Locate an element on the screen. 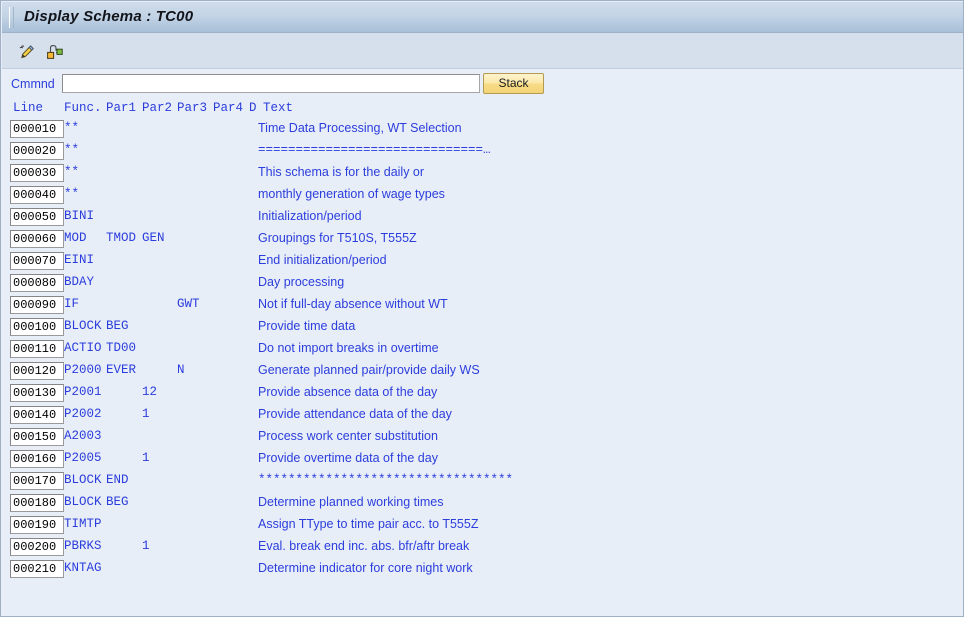  cell-func: MOD is located at coordinates (75, 238).